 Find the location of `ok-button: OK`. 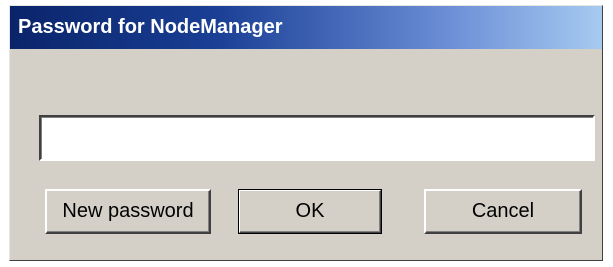

ok-button: OK is located at coordinates (310, 211).